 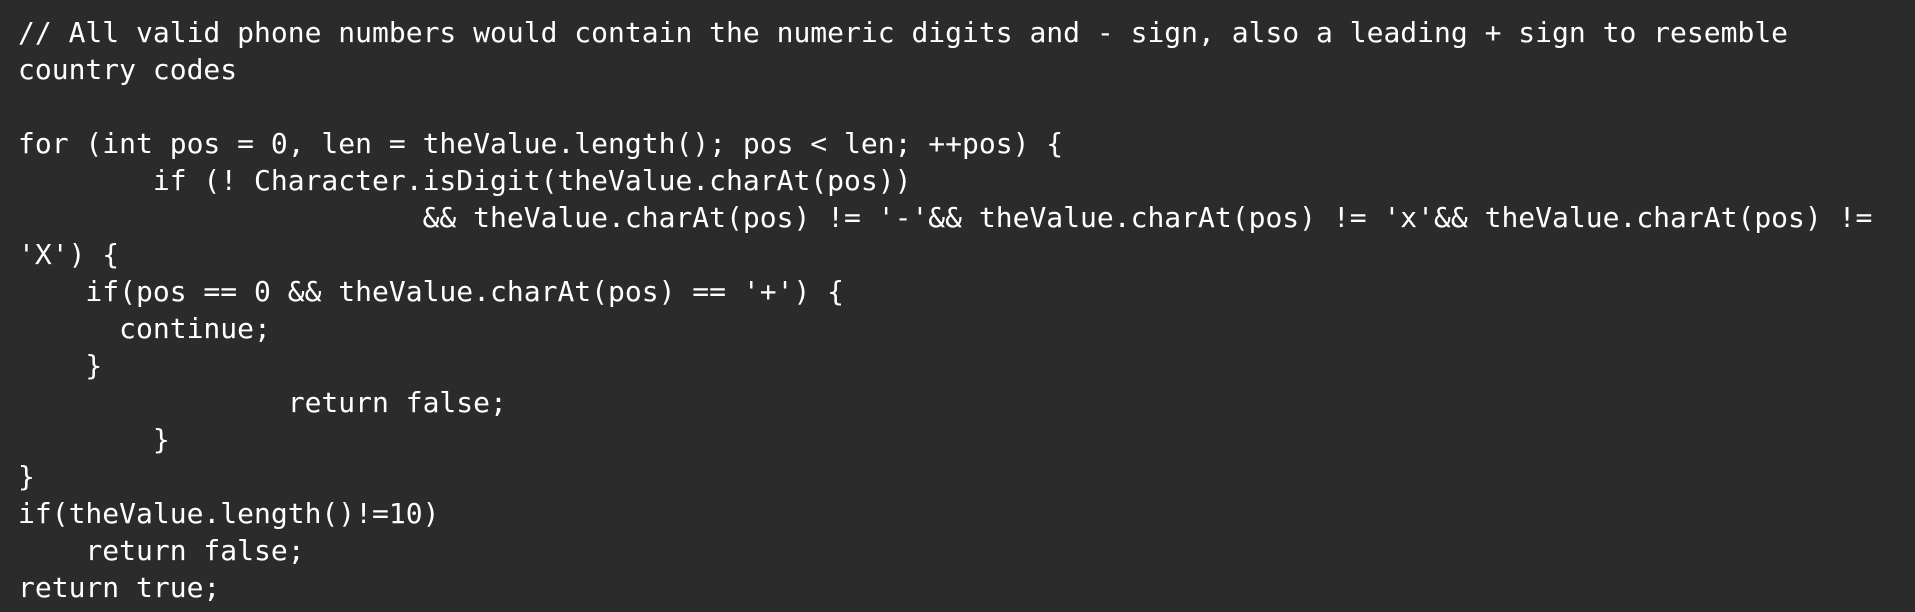 What do you see at coordinates (119, 587) in the screenshot?
I see `code-line-16: return true;` at bounding box center [119, 587].